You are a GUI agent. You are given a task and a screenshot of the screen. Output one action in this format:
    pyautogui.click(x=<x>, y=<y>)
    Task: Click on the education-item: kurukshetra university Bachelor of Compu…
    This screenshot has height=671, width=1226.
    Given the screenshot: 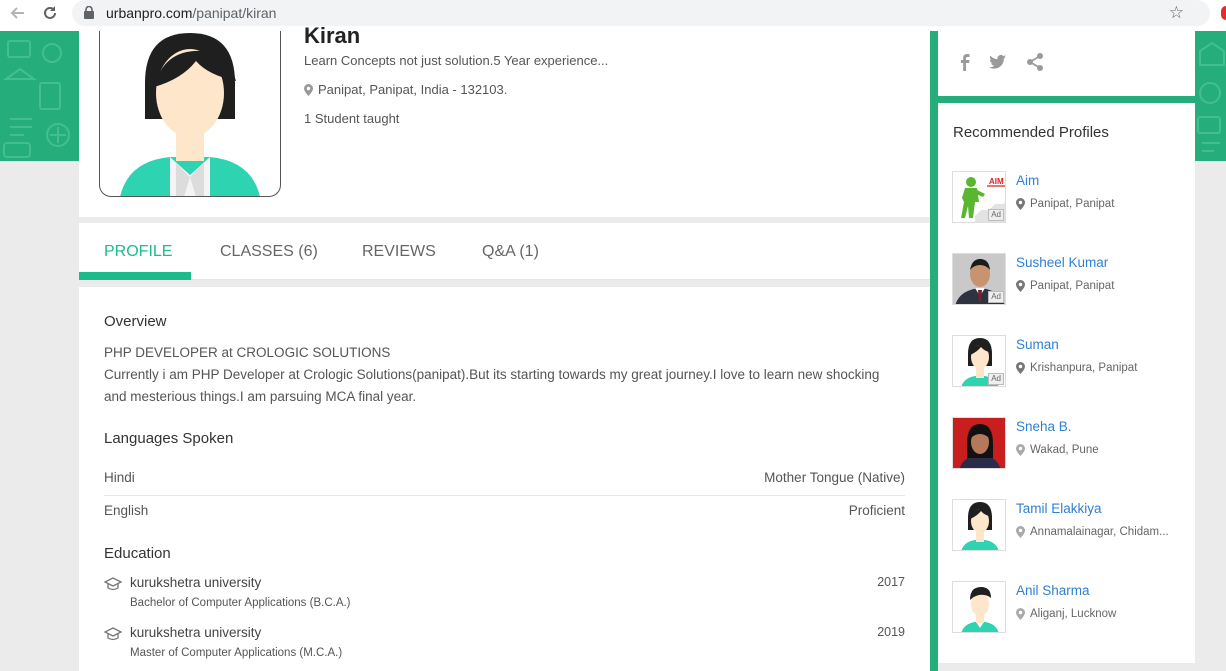 What is the action you would take?
    pyautogui.click(x=504, y=597)
    